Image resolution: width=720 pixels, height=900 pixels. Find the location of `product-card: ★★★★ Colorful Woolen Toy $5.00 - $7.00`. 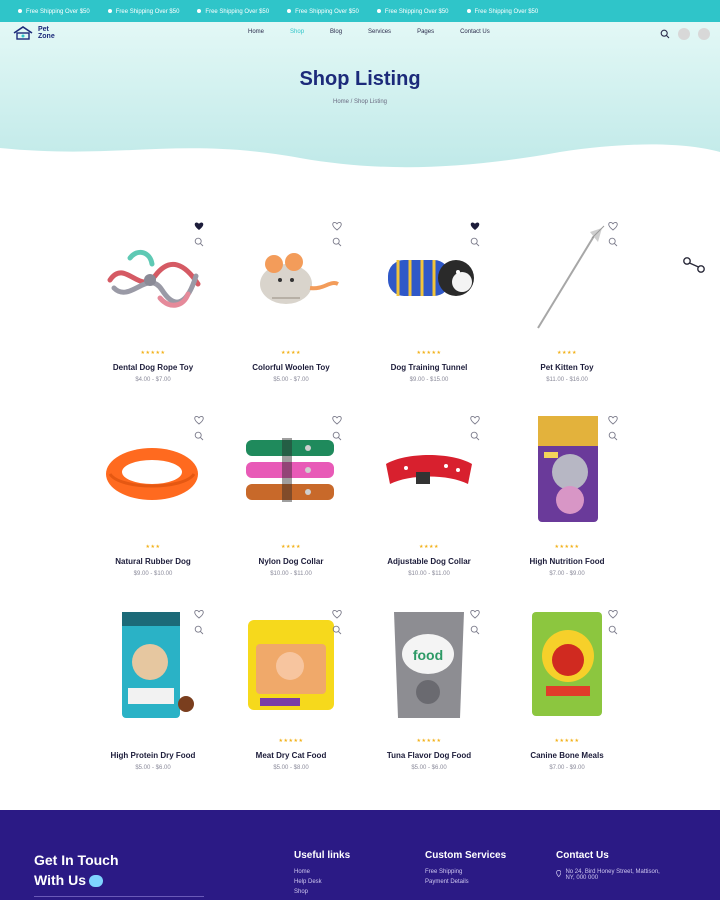

product-card: ★★★★ Colorful Woolen Toy $5.00 - $7.00 is located at coordinates (291, 309).